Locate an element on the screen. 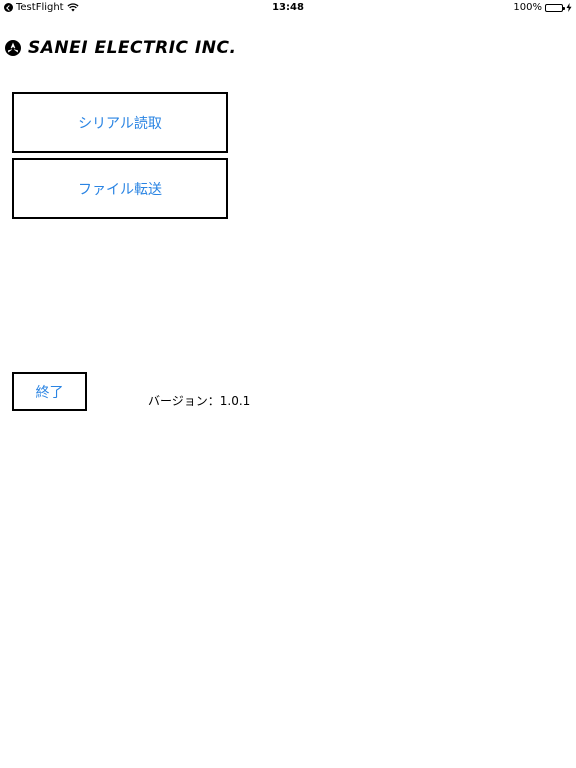 The image size is (576, 768). version-label: バージョン：1.0.1 is located at coordinates (199, 401).